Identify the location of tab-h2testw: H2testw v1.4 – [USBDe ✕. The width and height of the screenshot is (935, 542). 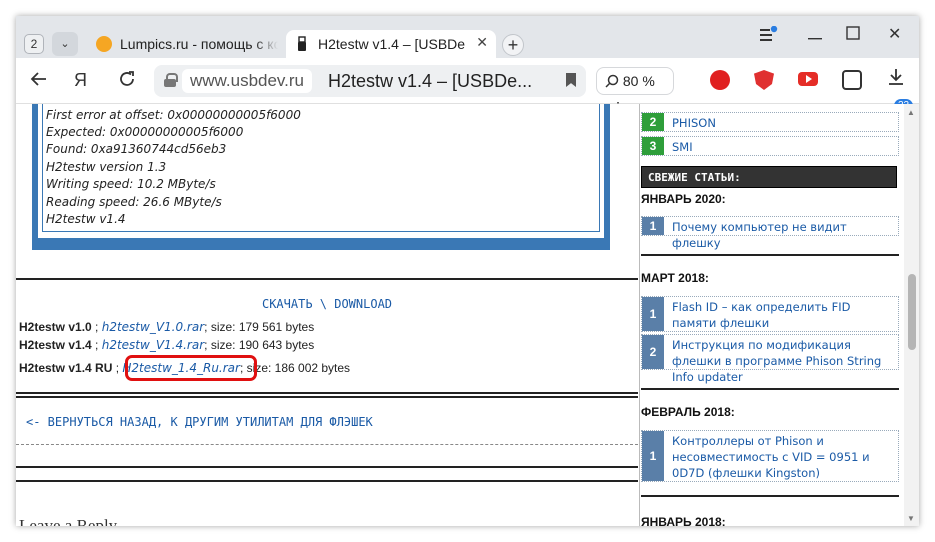
(391, 44).